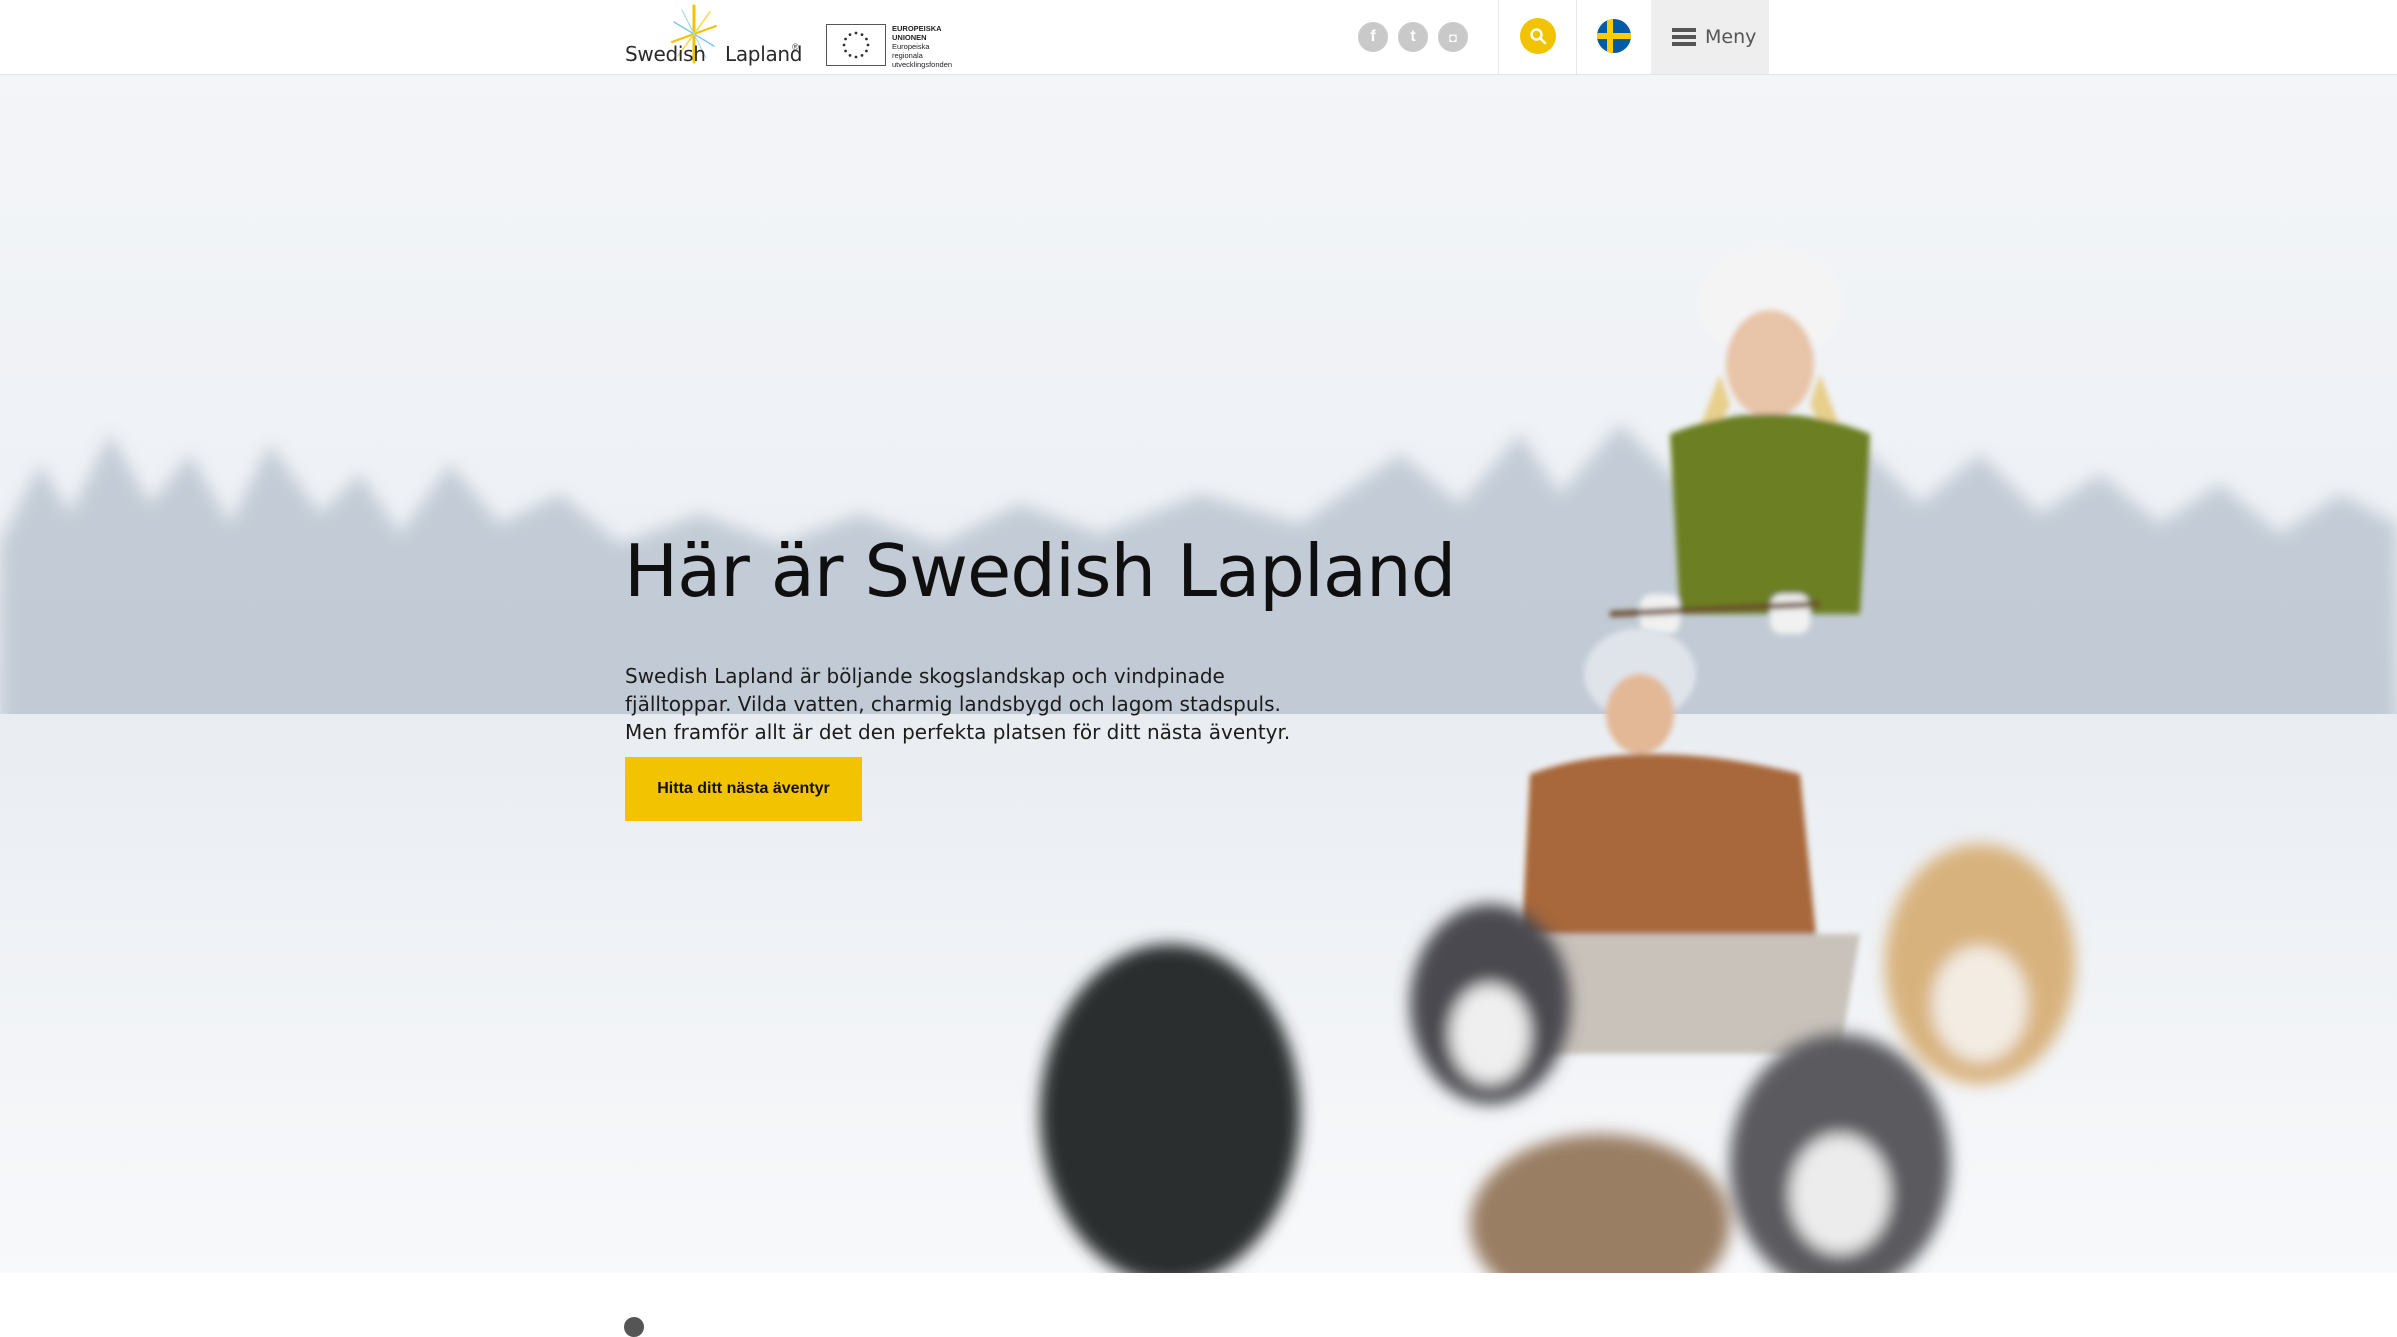 This screenshot has width=2397, height=1337. I want to click on swedish-flag-icon, so click(1614, 36).